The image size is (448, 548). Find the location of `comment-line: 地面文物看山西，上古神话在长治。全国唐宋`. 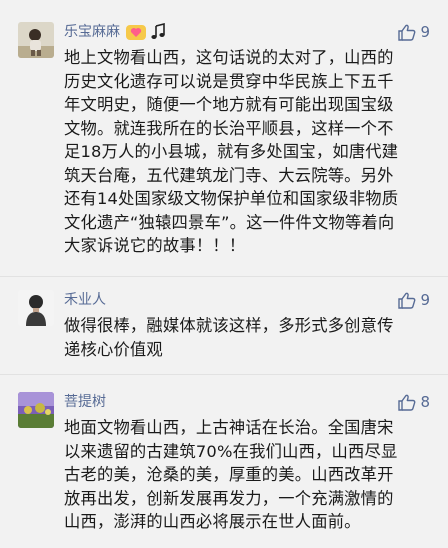

comment-line: 地面文物看山西，上古神话在长治。全国唐宋 is located at coordinates (229, 427).